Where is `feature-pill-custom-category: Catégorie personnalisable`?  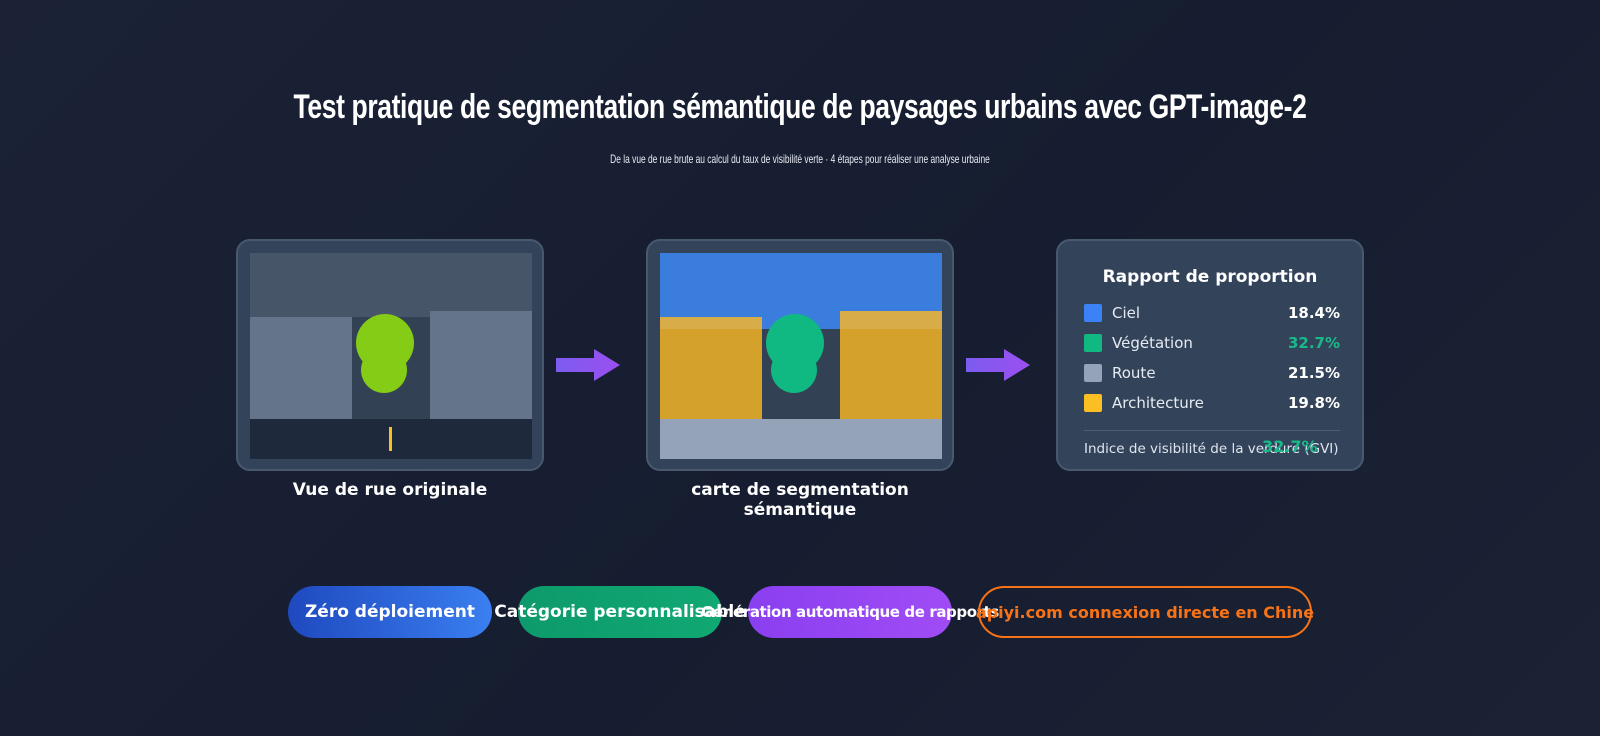 feature-pill-custom-category: Catégorie personnalisable is located at coordinates (620, 612).